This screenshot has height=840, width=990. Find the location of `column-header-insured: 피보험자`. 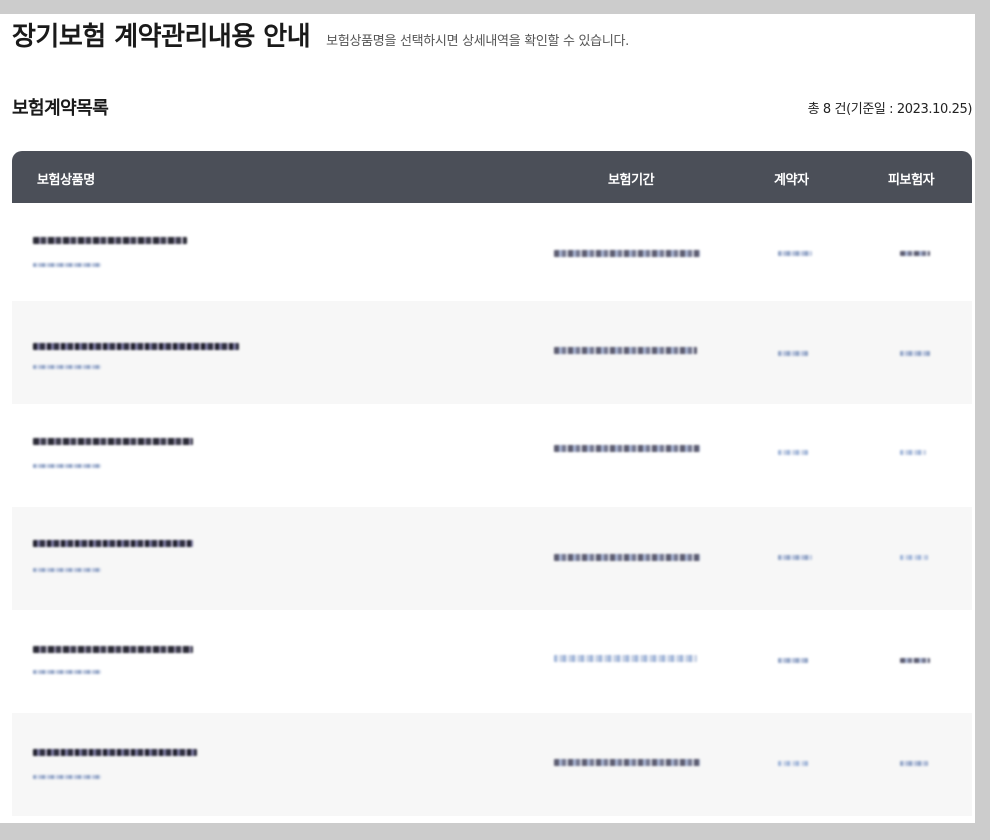

column-header-insured: 피보험자 is located at coordinates (911, 180).